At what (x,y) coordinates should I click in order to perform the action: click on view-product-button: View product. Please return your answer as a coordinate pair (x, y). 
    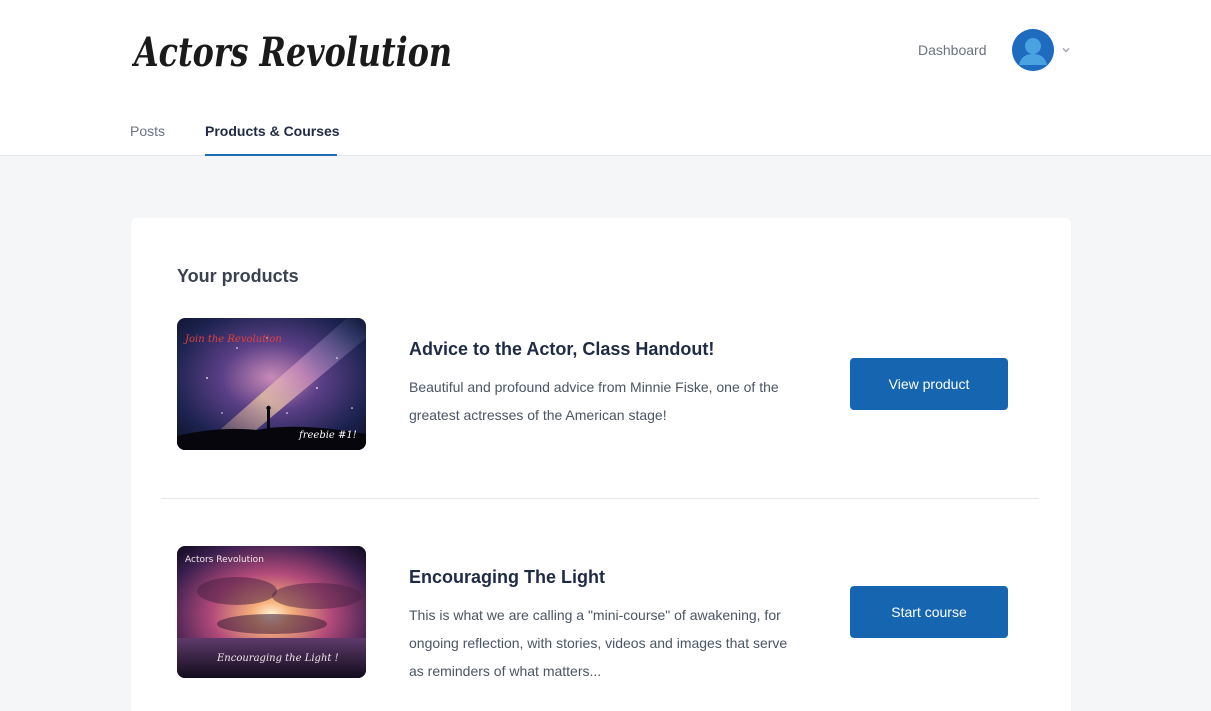
    Looking at the image, I should click on (929, 384).